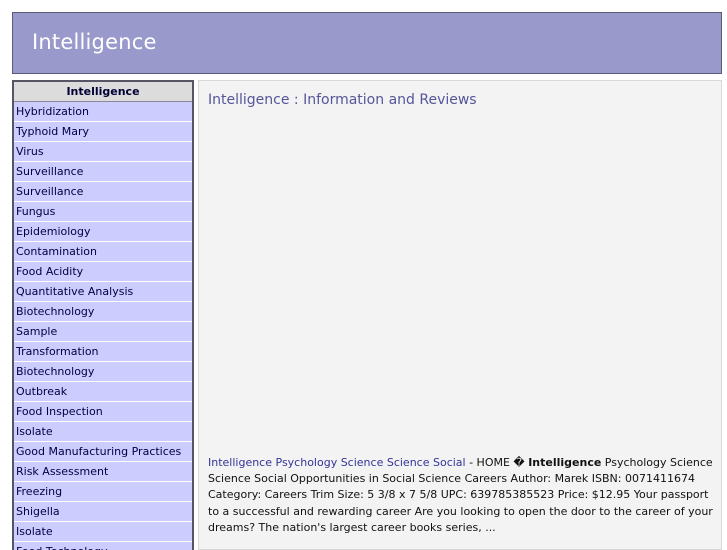 The height and width of the screenshot is (550, 727). I want to click on sidebar-item: Typhoid Mary, so click(103, 132).